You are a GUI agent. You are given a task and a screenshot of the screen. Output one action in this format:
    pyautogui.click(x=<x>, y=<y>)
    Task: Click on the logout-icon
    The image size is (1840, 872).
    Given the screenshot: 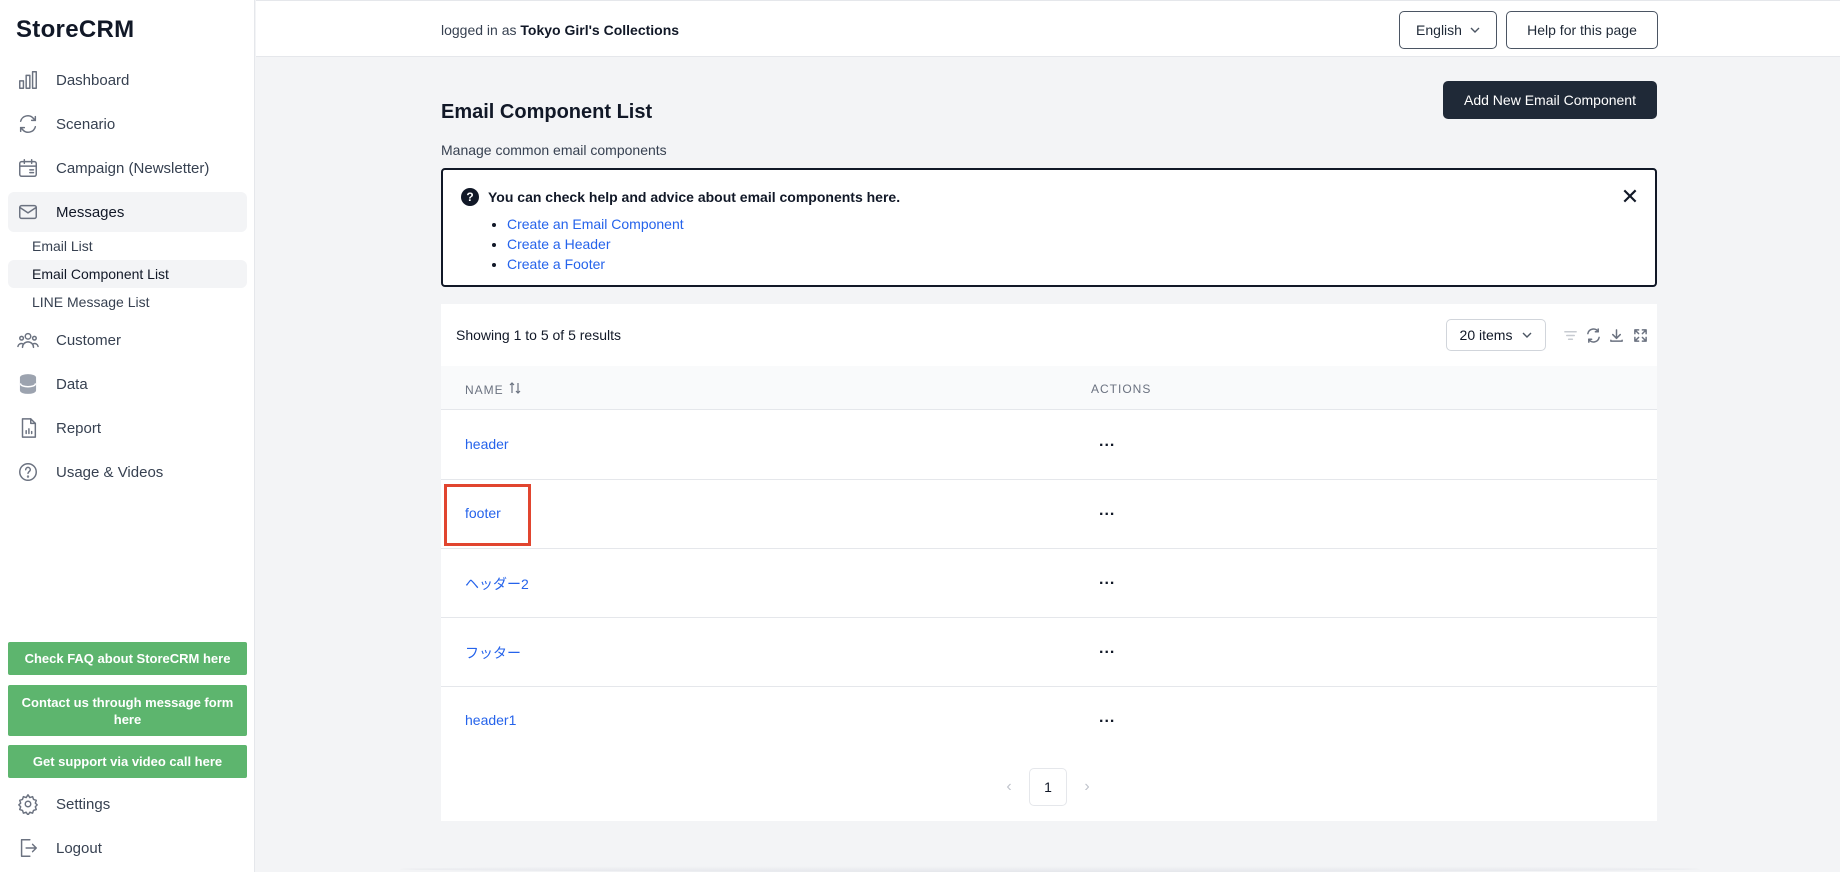 What is the action you would take?
    pyautogui.click(x=28, y=848)
    